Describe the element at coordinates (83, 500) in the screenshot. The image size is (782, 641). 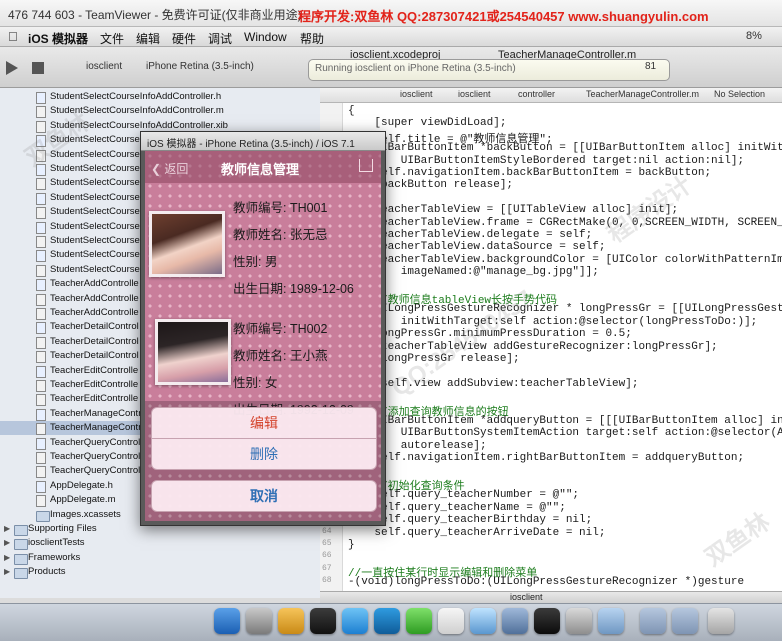
I see `navigator-item-label: AppDelegate.m` at that location.